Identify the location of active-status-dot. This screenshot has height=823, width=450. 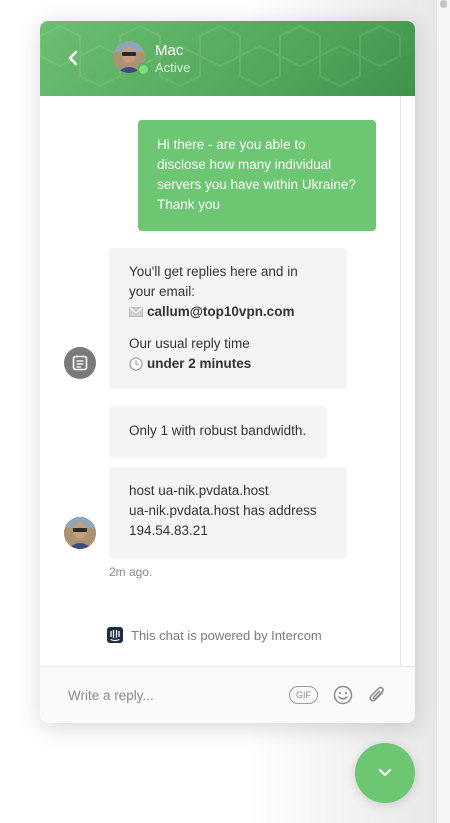
(143, 69).